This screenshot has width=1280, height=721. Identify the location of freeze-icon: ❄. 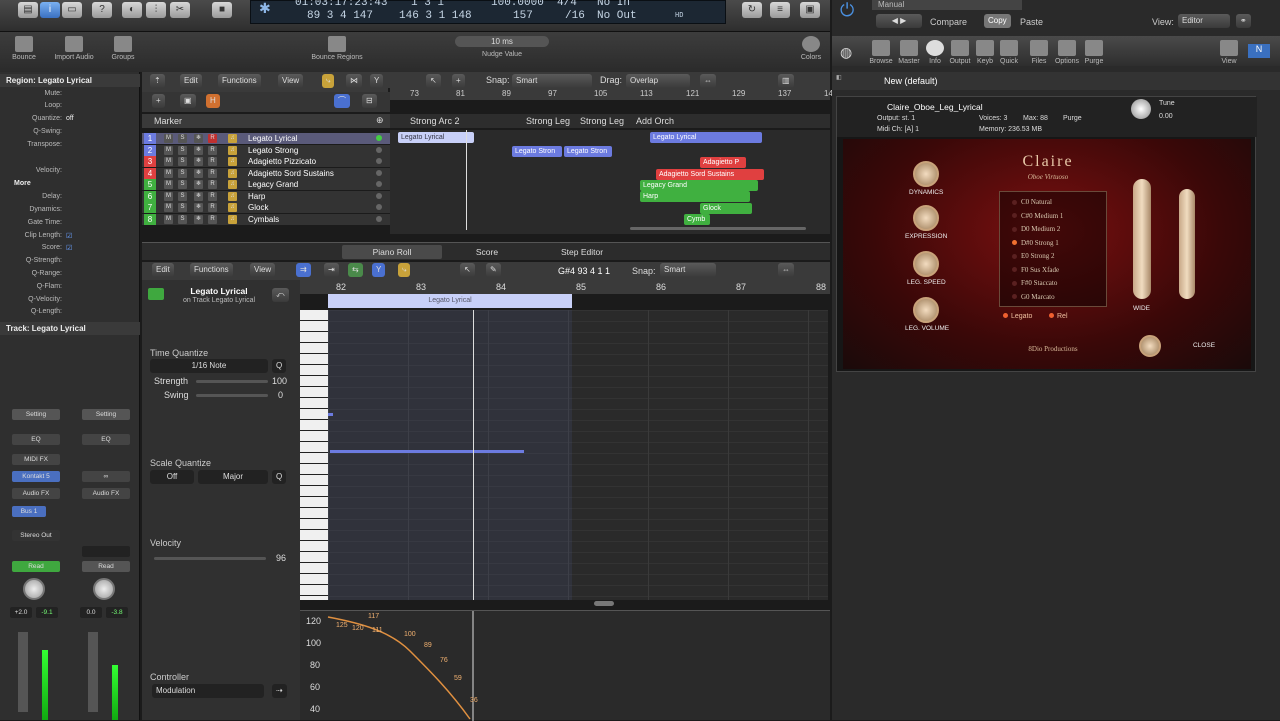
(198, 138).